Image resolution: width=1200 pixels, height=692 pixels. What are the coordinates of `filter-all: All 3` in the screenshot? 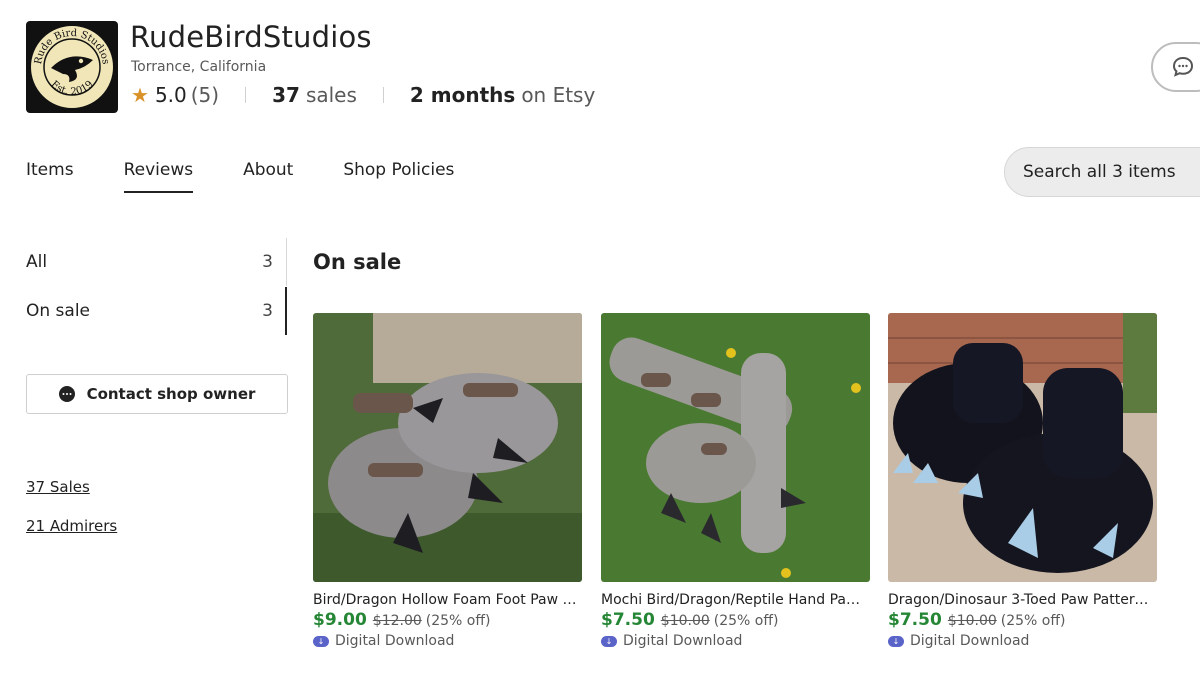 It's located at (156, 262).